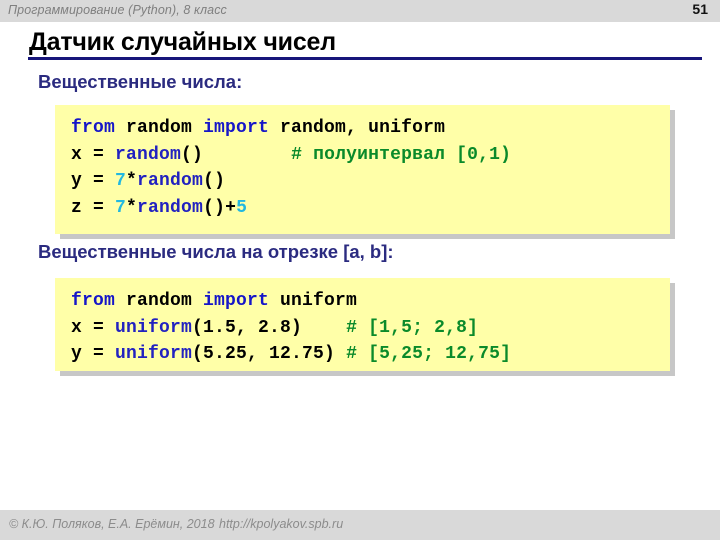  Describe the element at coordinates (360, 11) in the screenshot. I see `slide-header-bar: Программирование (Python), 8 класс 51` at that location.